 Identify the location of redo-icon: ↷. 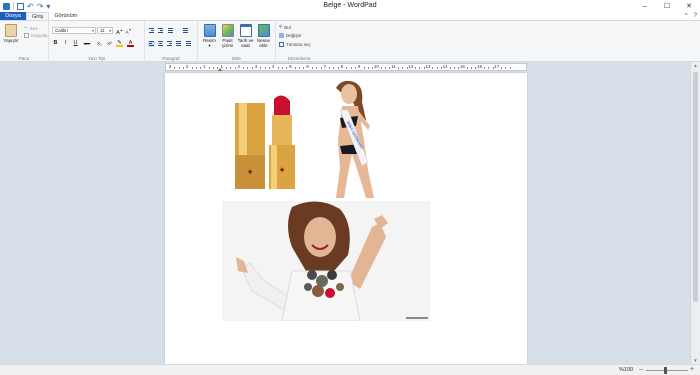
(40, 6).